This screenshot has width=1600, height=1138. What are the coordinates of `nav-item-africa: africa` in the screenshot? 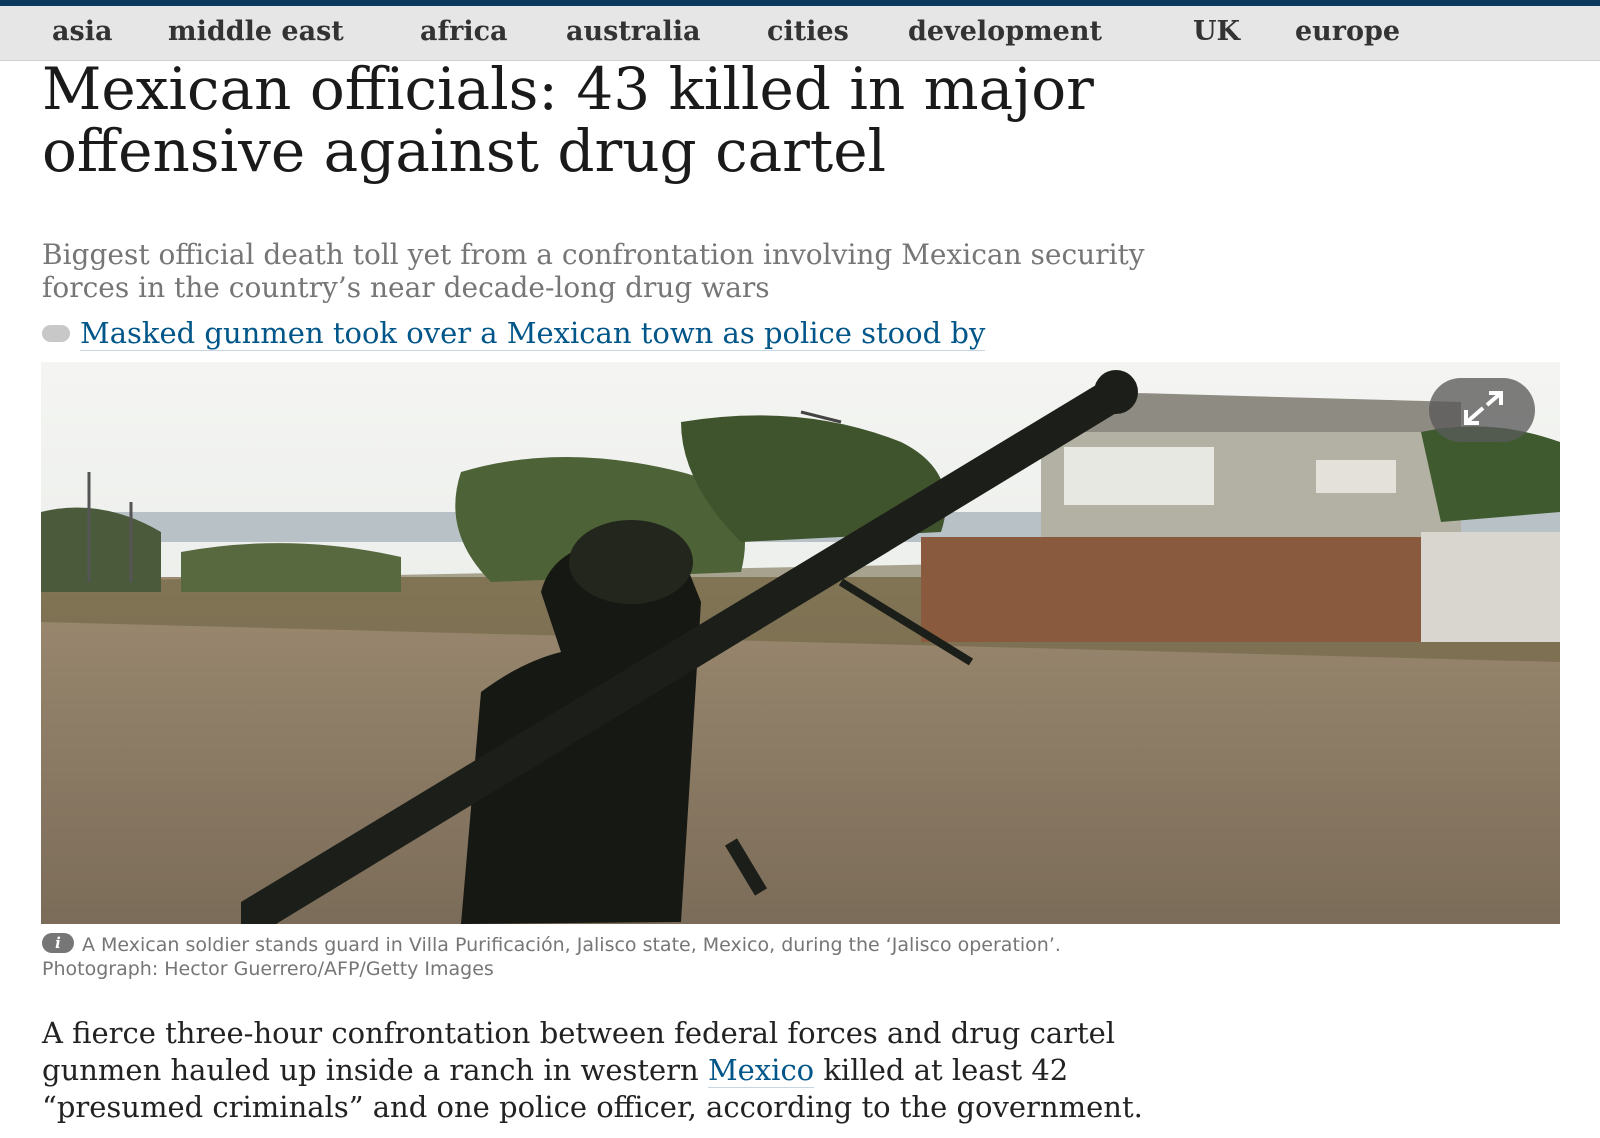 It's located at (464, 31).